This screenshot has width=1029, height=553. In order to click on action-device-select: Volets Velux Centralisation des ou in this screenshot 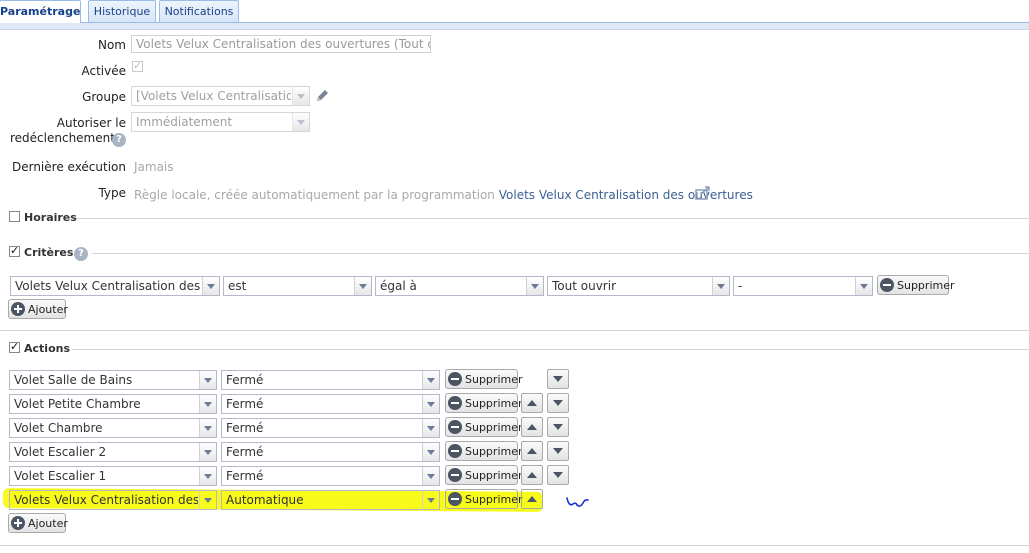, I will do `click(113, 500)`.